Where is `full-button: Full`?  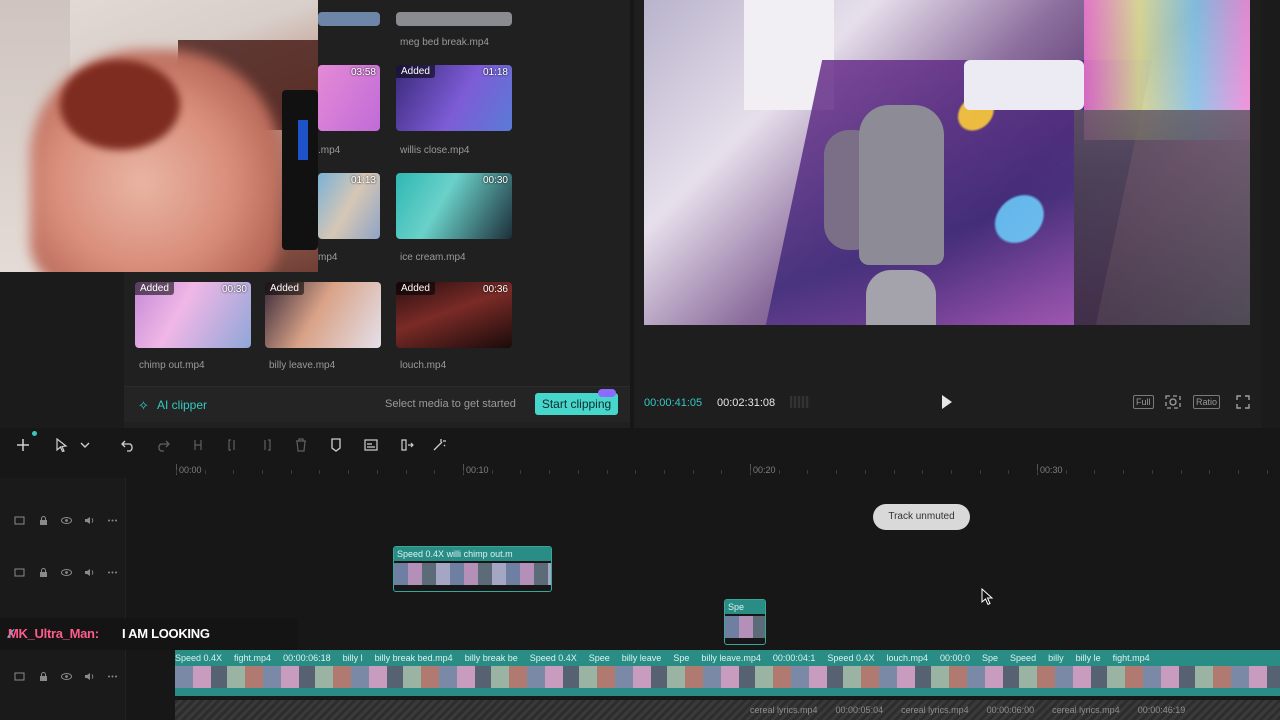
full-button: Full is located at coordinates (1143, 402).